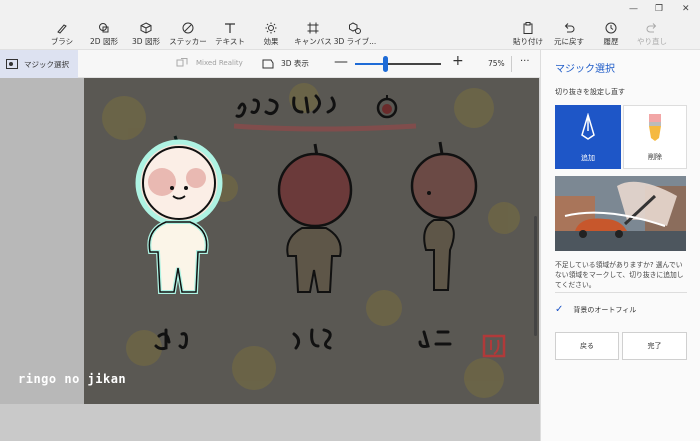 The height and width of the screenshot is (441, 700). Describe the element at coordinates (179, 214) in the screenshot. I see `apple-character-front` at that location.